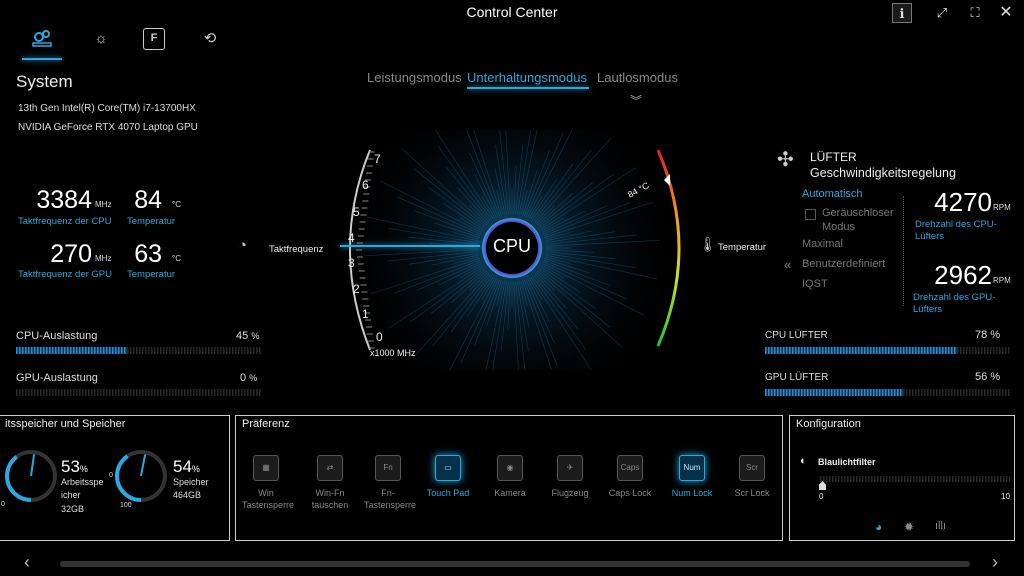 Image resolution: width=1024 pixels, height=576 pixels. What do you see at coordinates (1002, 207) in the screenshot?
I see `cpu-fan-rpm-unit: RPM` at bounding box center [1002, 207].